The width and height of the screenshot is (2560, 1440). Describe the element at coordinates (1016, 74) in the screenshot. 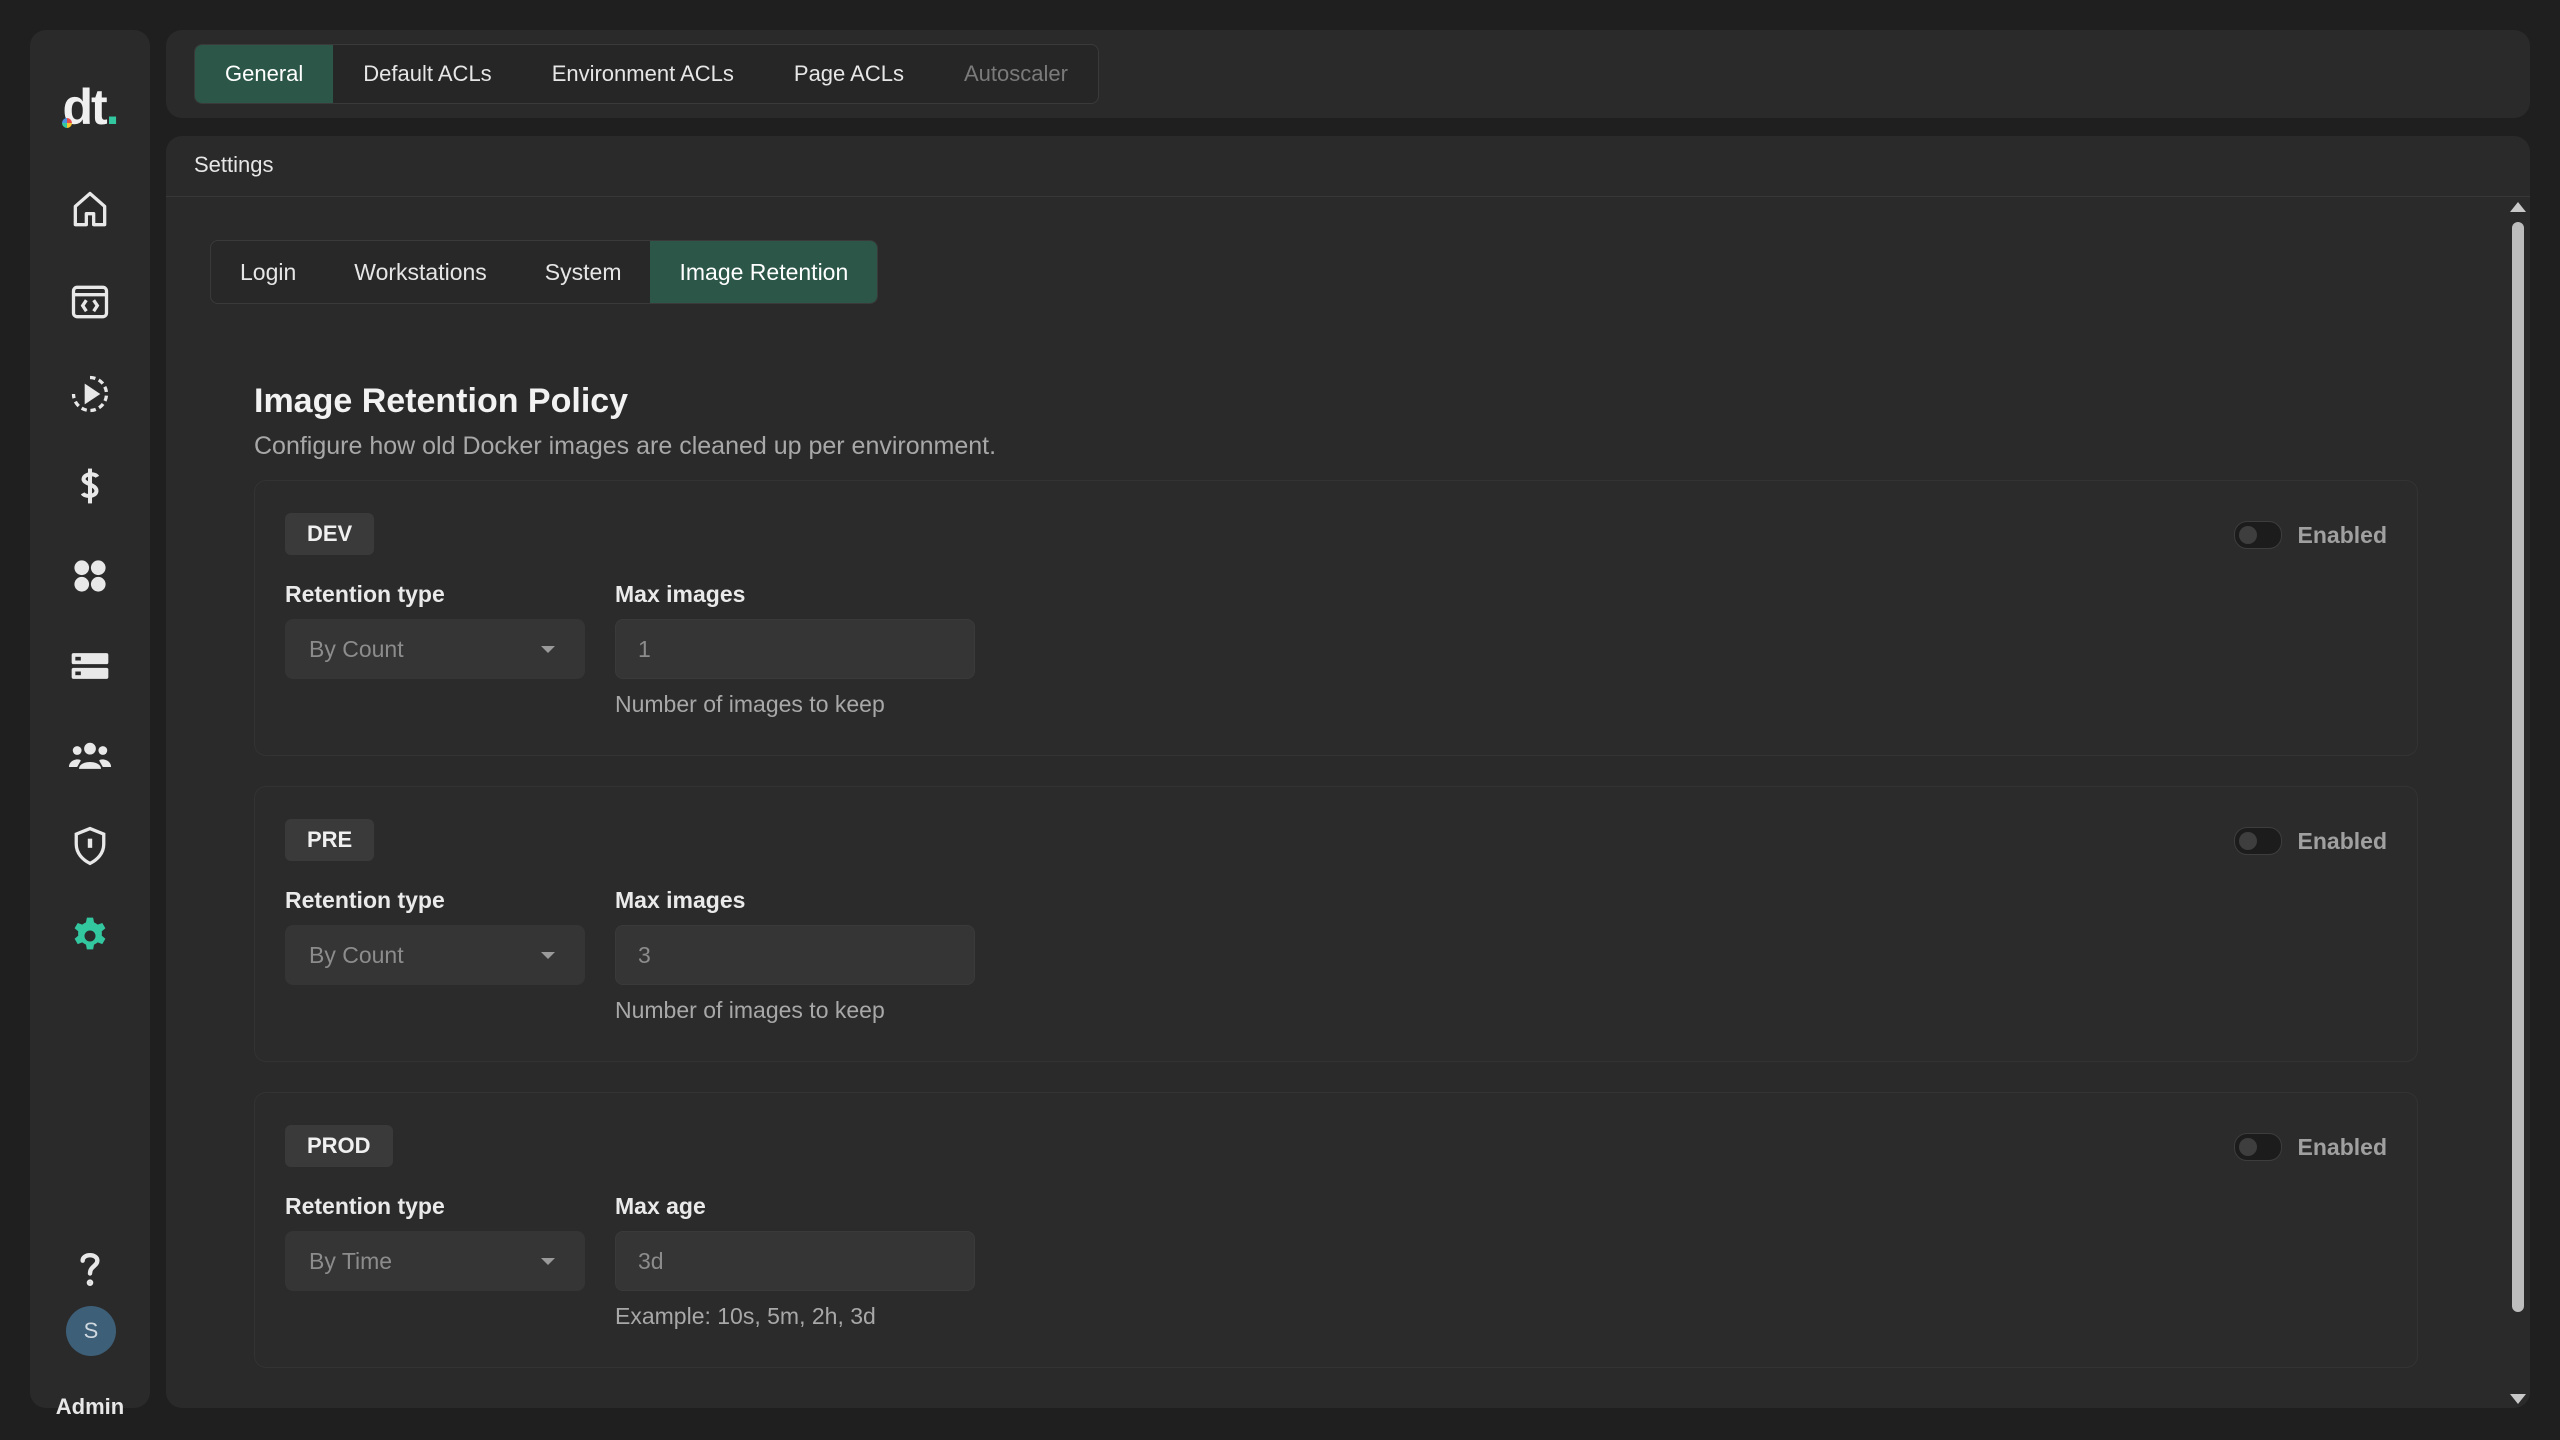

I see `tab-autoscaler: Autoscaler` at that location.